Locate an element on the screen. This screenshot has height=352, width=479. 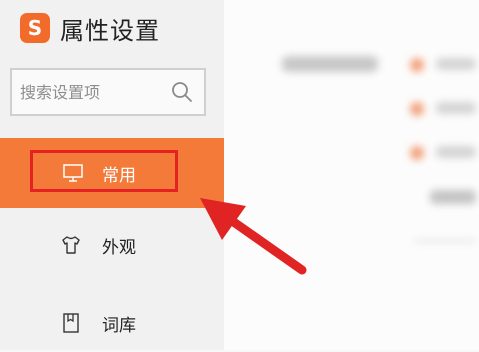
search-input is located at coordinates (95, 92).